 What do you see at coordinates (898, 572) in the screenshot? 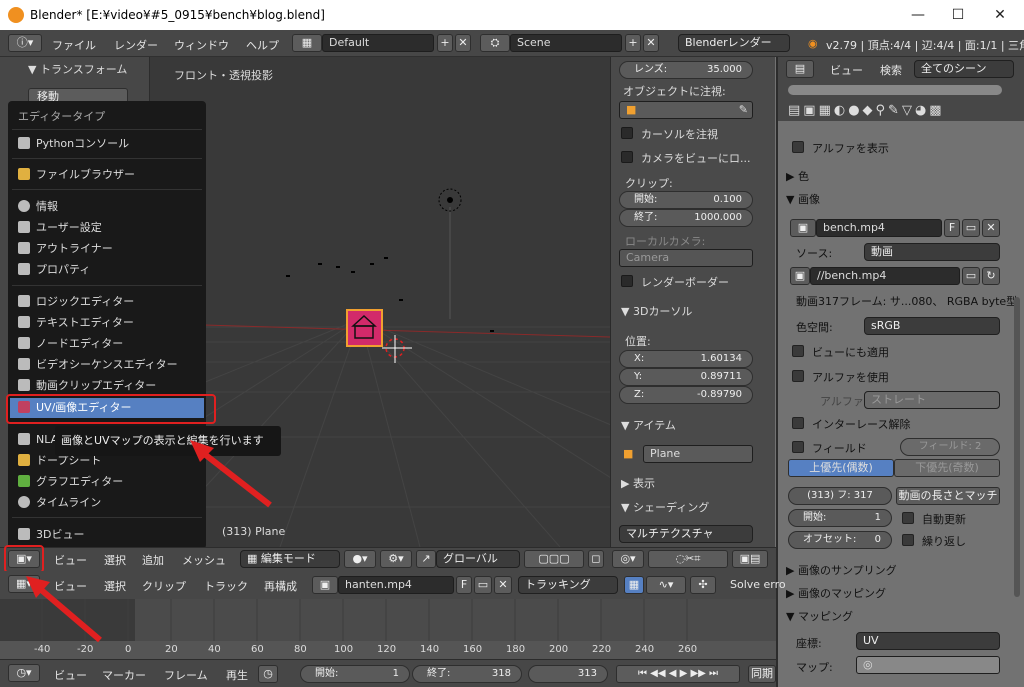
I see `sampling-section-header: ▶ 画像のサンプリング` at bounding box center [898, 572].